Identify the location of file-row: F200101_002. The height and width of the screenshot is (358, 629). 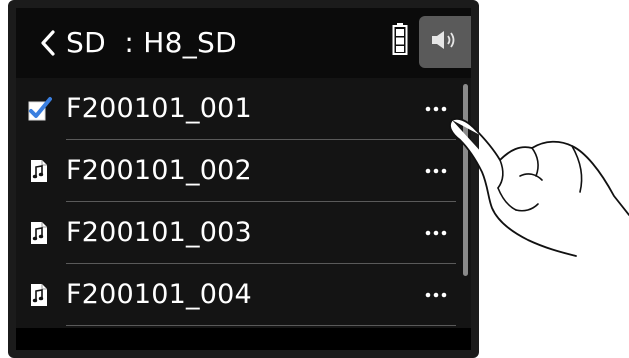
(236, 171).